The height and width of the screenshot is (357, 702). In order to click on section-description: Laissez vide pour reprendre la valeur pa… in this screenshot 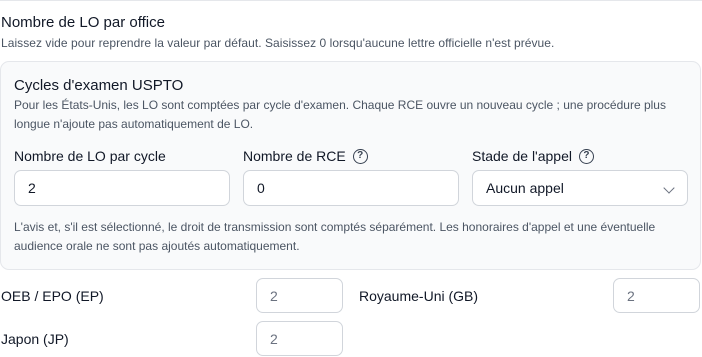, I will do `click(278, 43)`.